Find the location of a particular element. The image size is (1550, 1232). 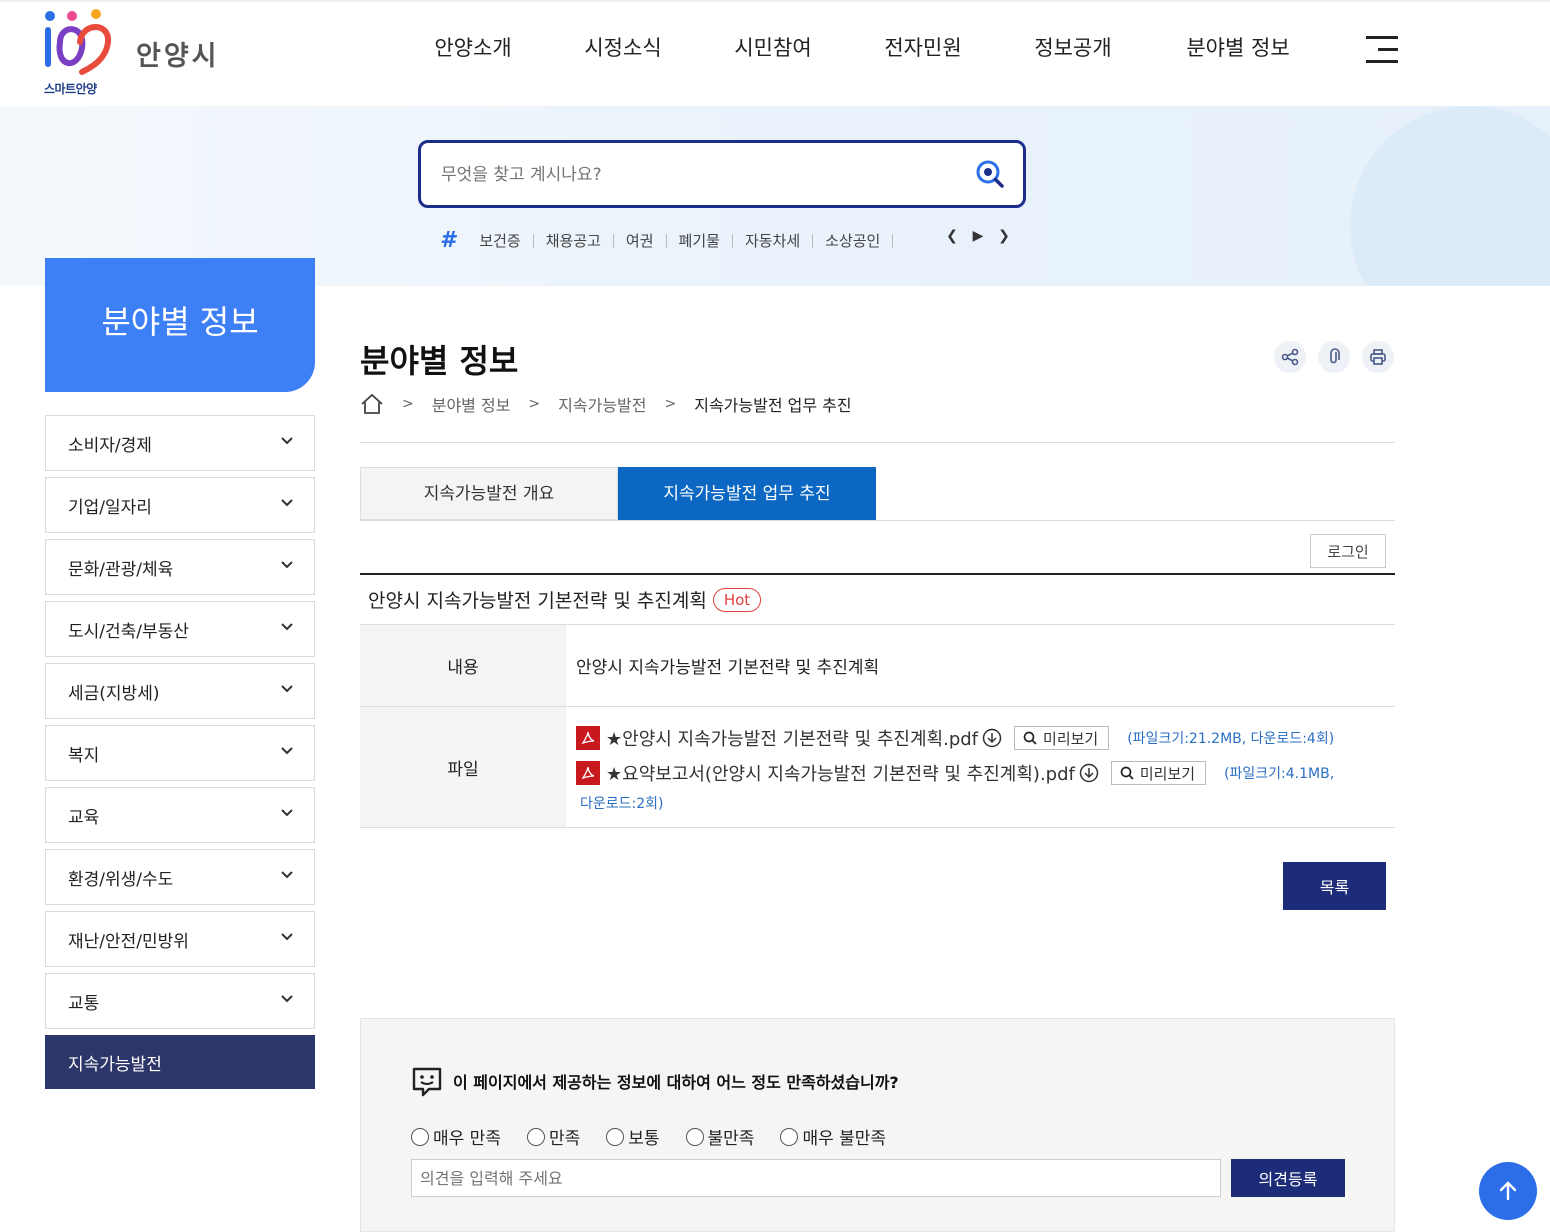

search-icon is located at coordinates (990, 174).